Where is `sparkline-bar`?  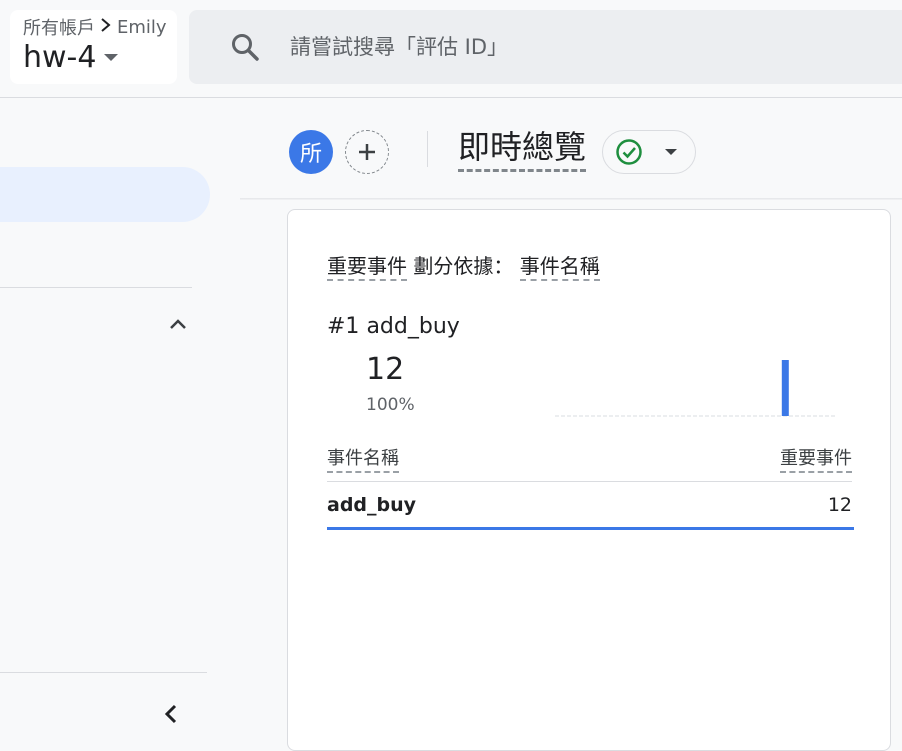 sparkline-bar is located at coordinates (785, 388).